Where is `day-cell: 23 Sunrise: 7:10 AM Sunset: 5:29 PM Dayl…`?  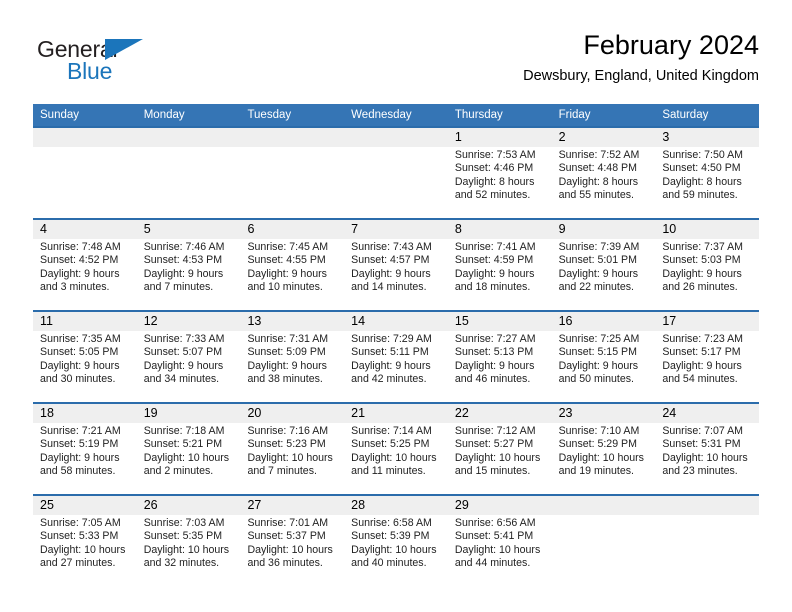 day-cell: 23 Sunrise: 7:10 AM Sunset: 5:29 PM Dayl… is located at coordinates (604, 449).